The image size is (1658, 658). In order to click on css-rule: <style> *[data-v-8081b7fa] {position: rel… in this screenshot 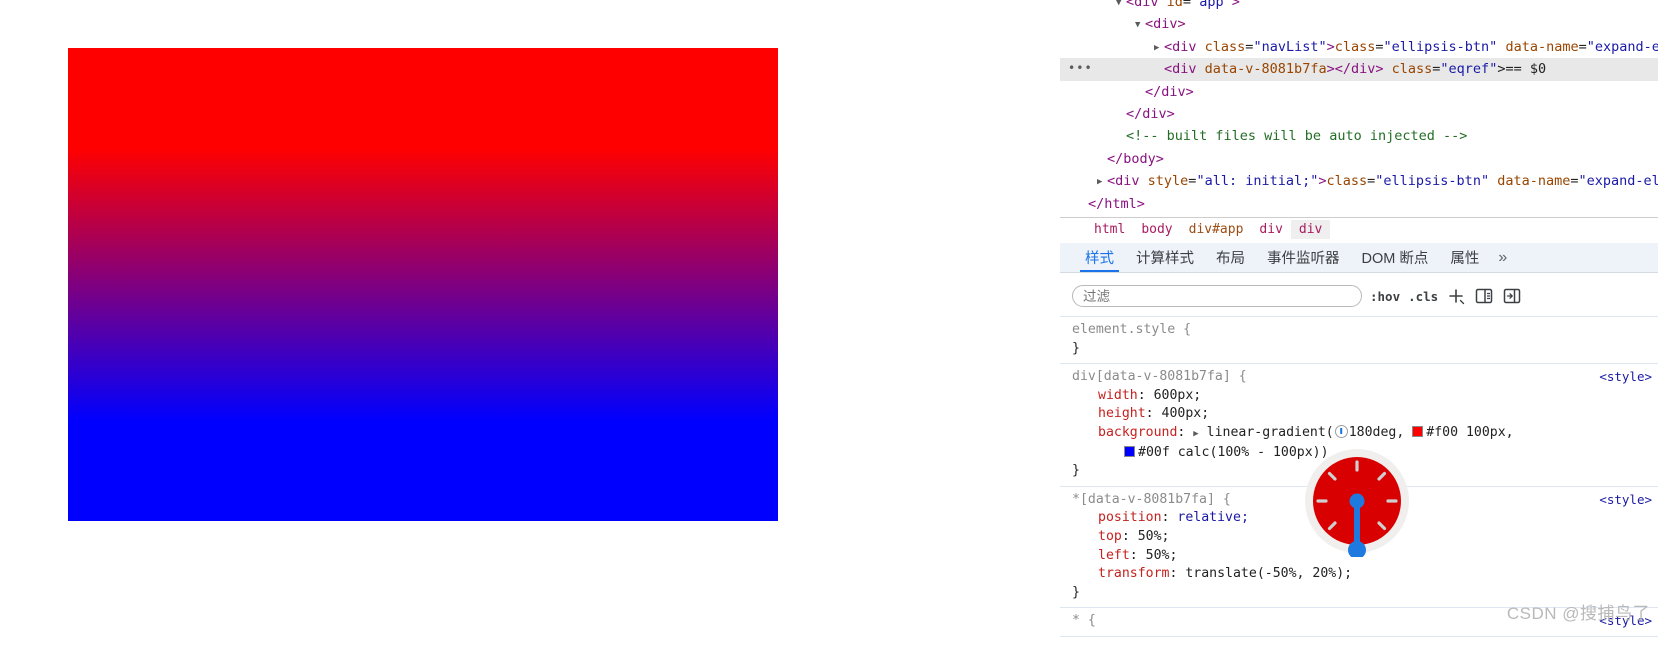, I will do `click(1359, 548)`.